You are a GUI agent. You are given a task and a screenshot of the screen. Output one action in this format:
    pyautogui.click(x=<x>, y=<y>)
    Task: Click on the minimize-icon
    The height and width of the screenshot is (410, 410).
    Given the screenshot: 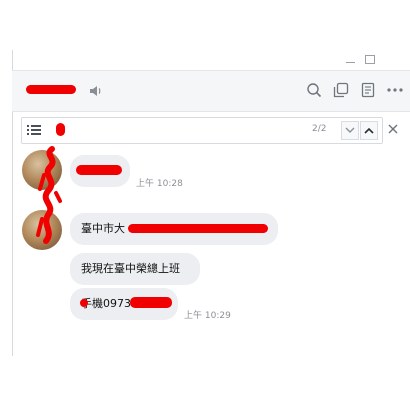 What is the action you would take?
    pyautogui.click(x=350, y=59)
    